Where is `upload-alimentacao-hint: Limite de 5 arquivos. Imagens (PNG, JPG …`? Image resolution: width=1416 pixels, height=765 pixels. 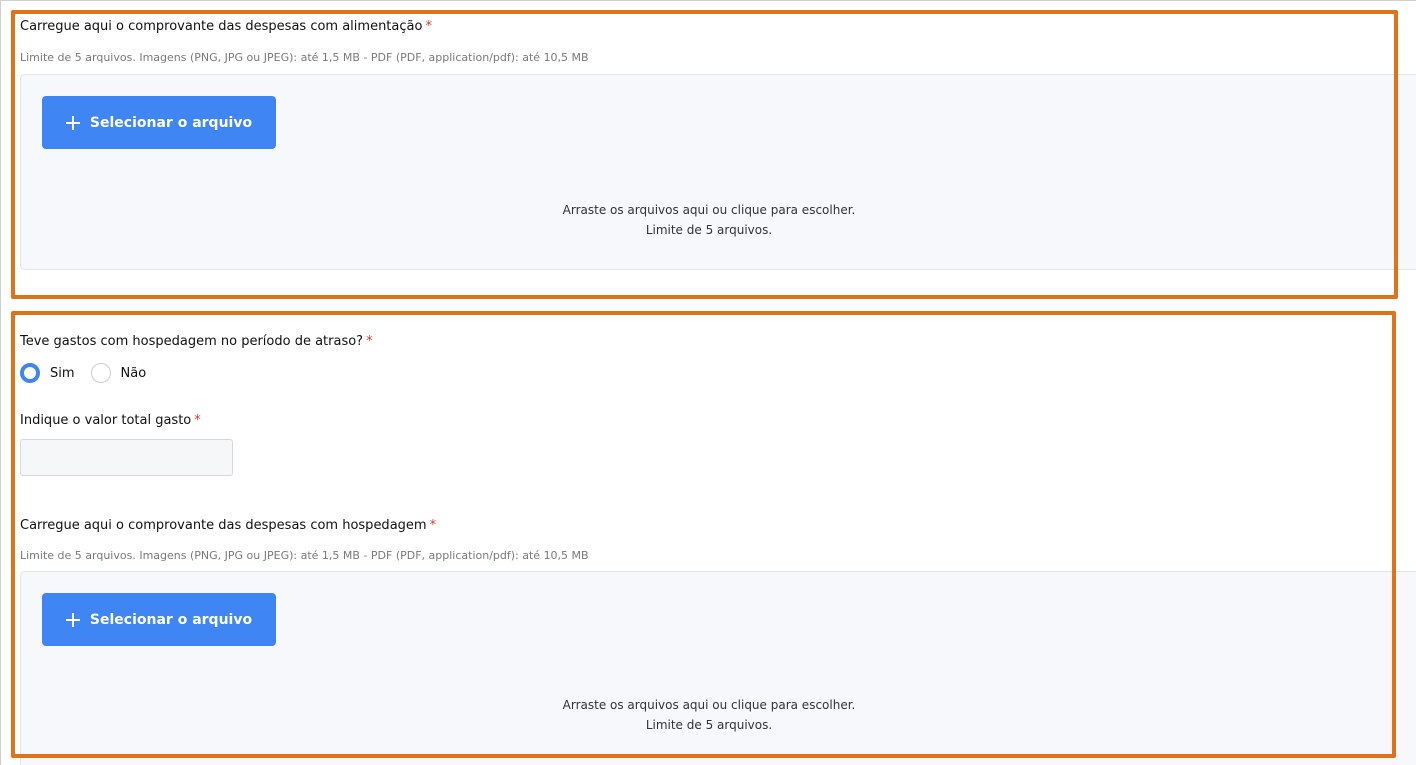
upload-alimentacao-hint: Limite de 5 arquivos. Imagens (PNG, JPG … is located at coordinates (304, 57).